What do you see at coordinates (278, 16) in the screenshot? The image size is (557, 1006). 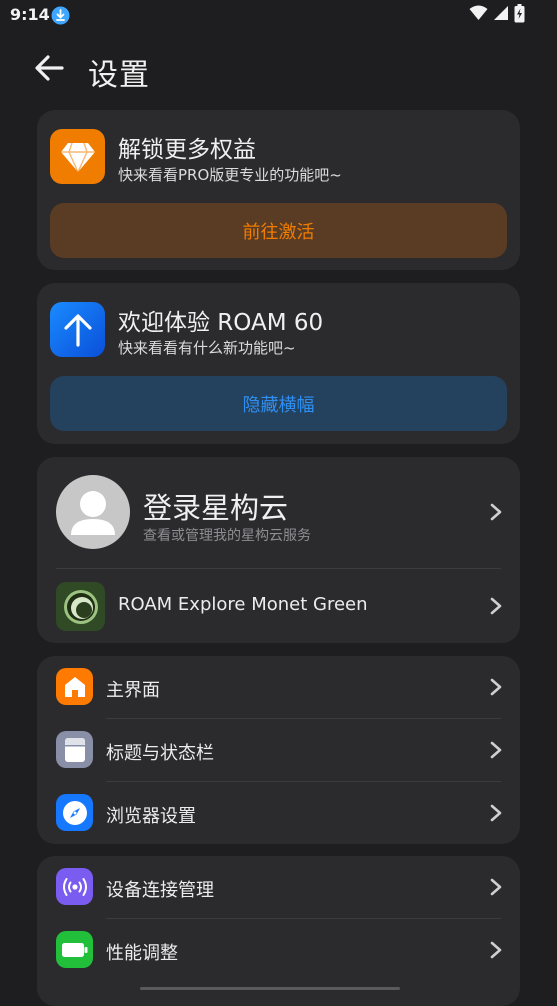 I see `status-bar: 9:14` at bounding box center [278, 16].